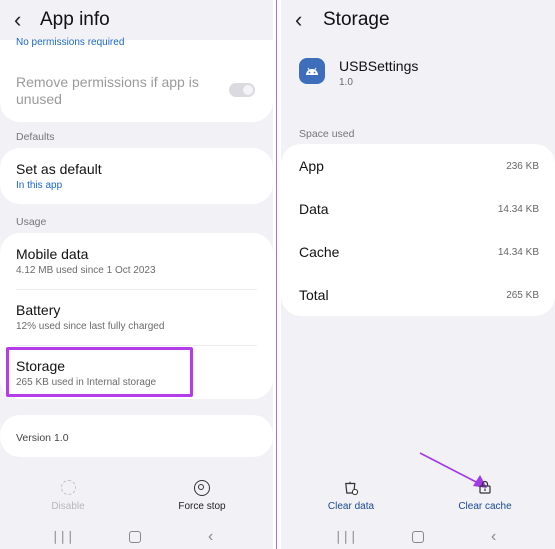 This screenshot has width=555, height=549. I want to click on storage-row-total: Total 265 KB, so click(419, 297).